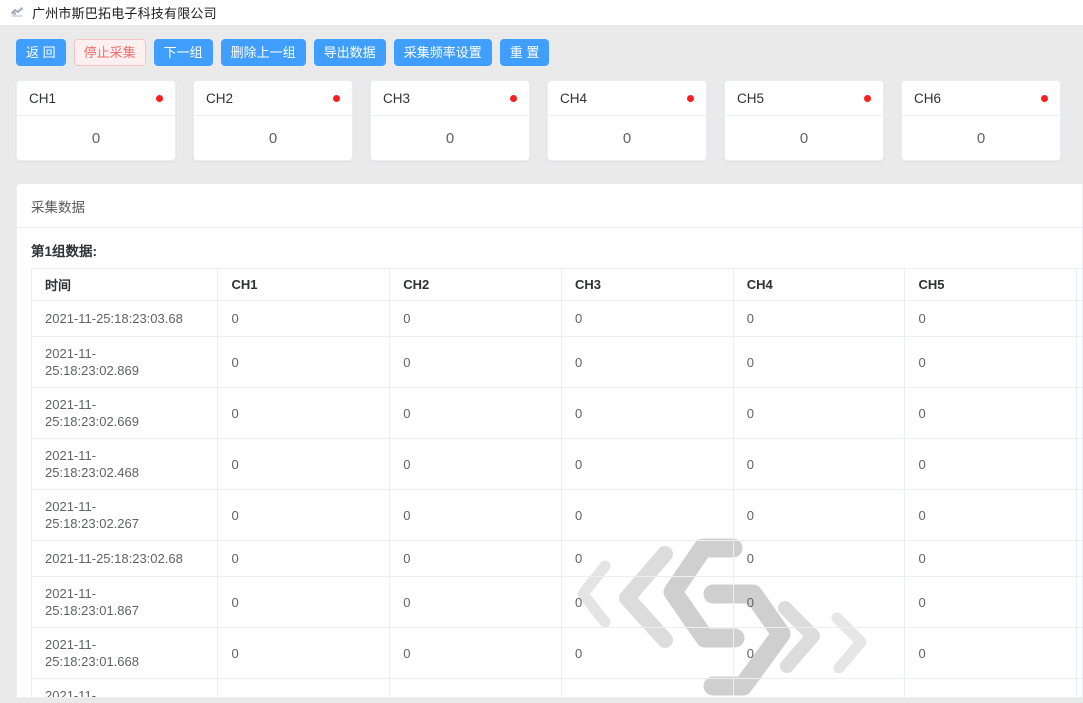 The width and height of the screenshot is (1083, 703). I want to click on channel-name-label: CH3, so click(397, 98).